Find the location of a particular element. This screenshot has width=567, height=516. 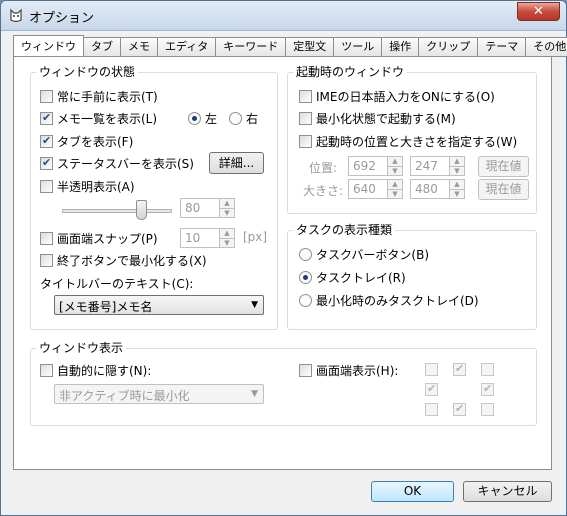

taskbar-button-label: タスクバーボタン(B) is located at coordinates (372, 255).